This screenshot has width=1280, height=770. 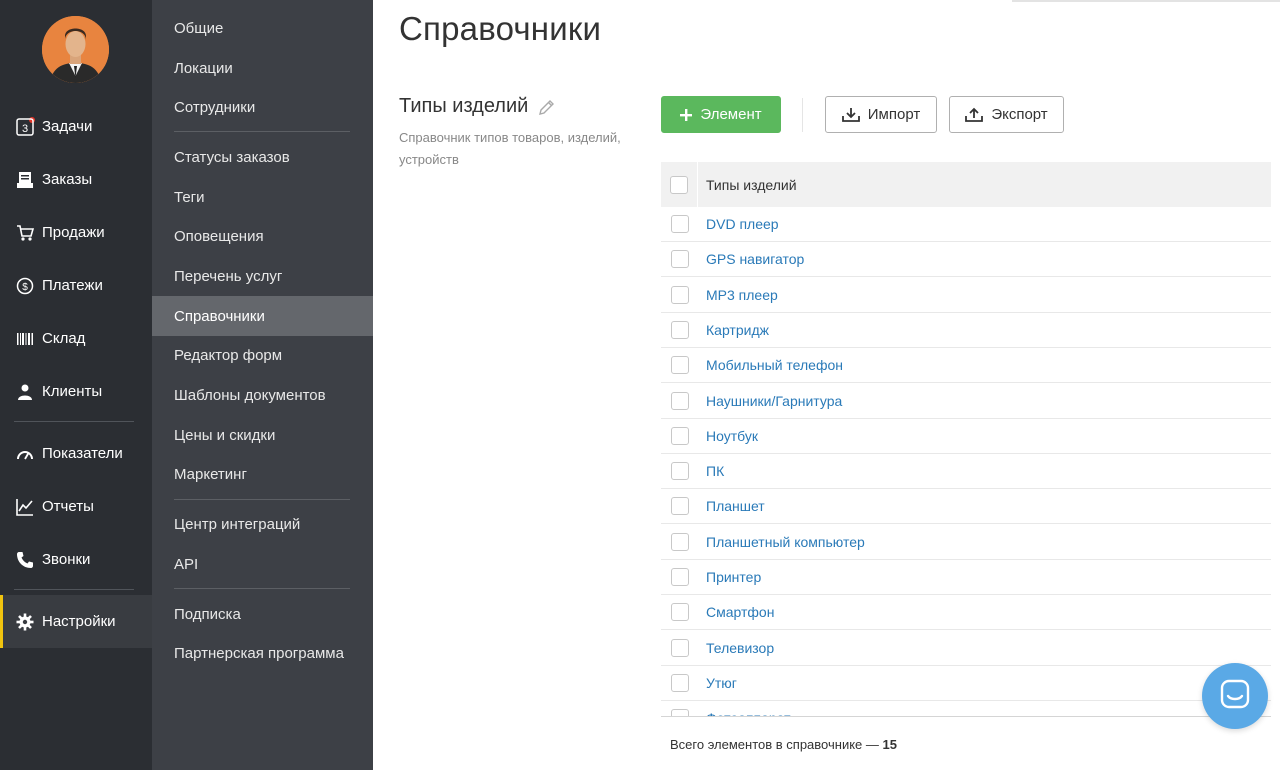 What do you see at coordinates (738, 224) in the screenshot?
I see `row-link: DVD плеер` at bounding box center [738, 224].